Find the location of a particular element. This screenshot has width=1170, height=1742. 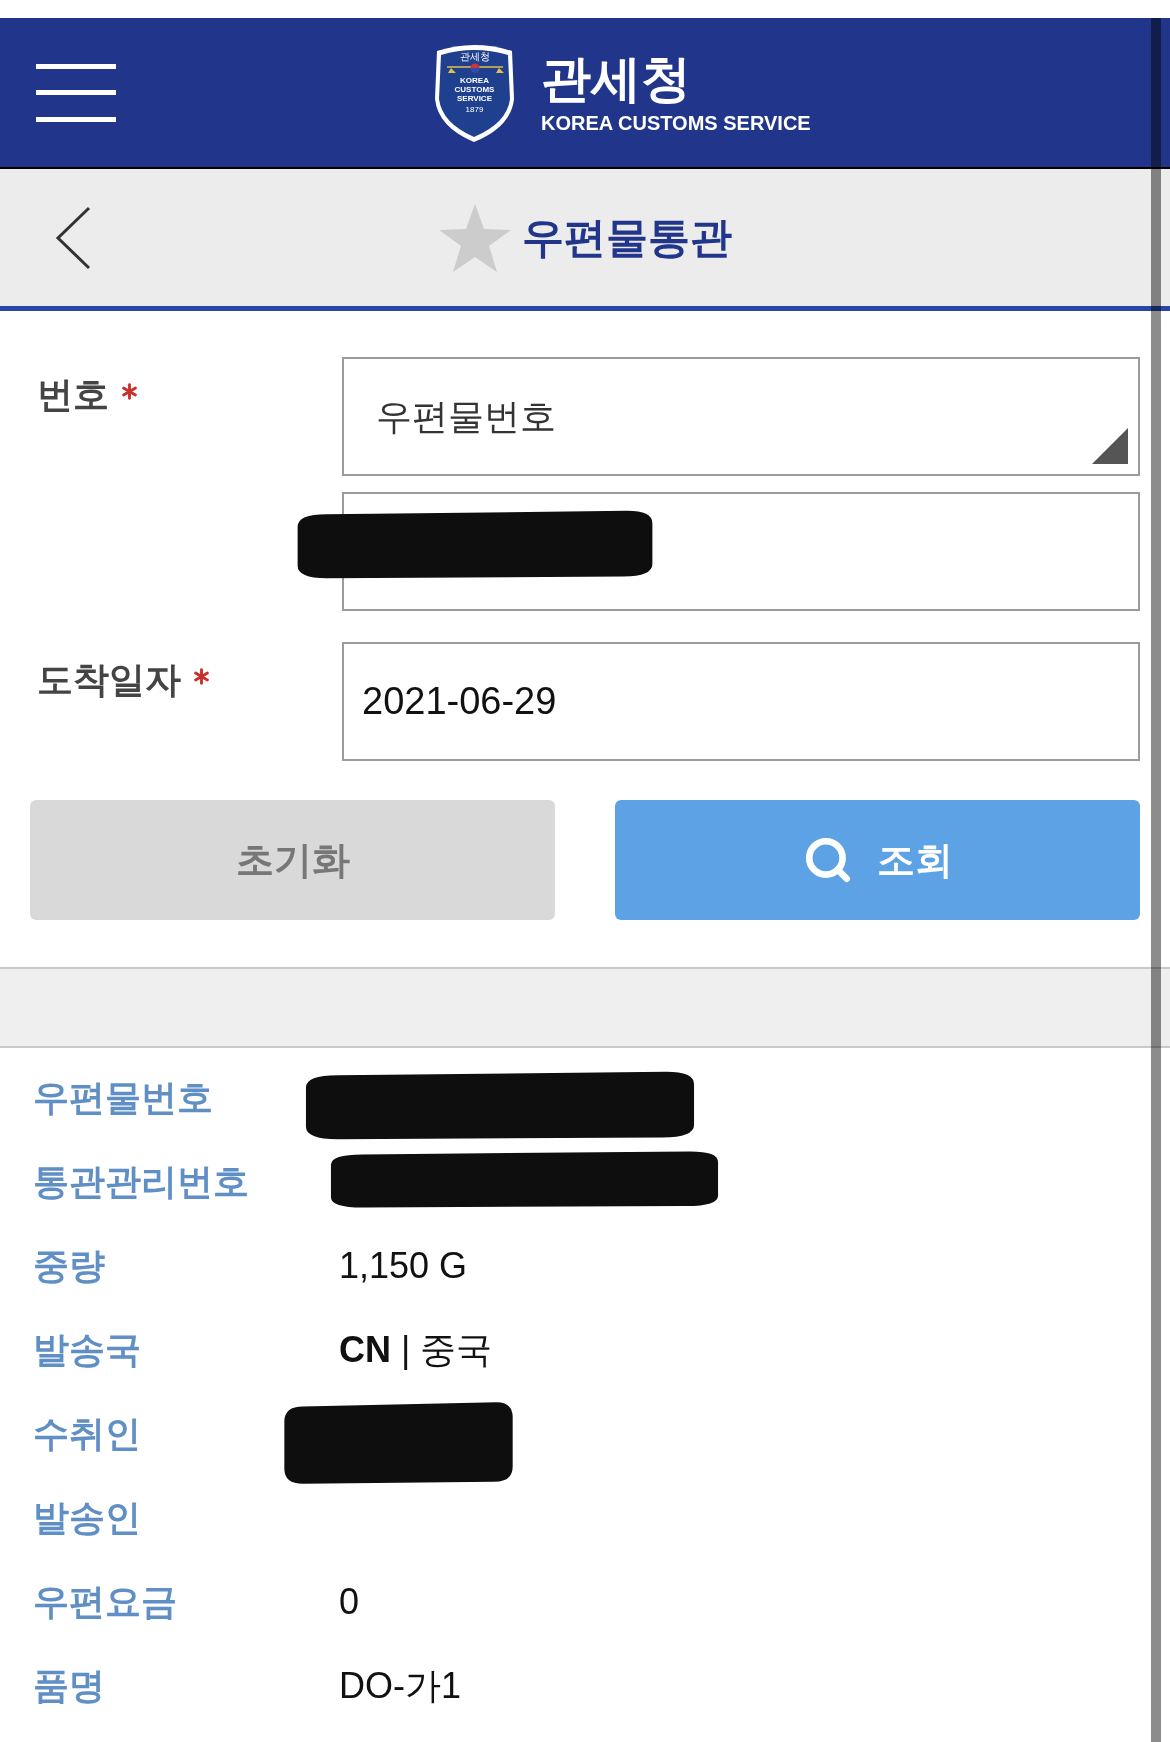

field-label: 번호 is located at coordinates (73, 395).